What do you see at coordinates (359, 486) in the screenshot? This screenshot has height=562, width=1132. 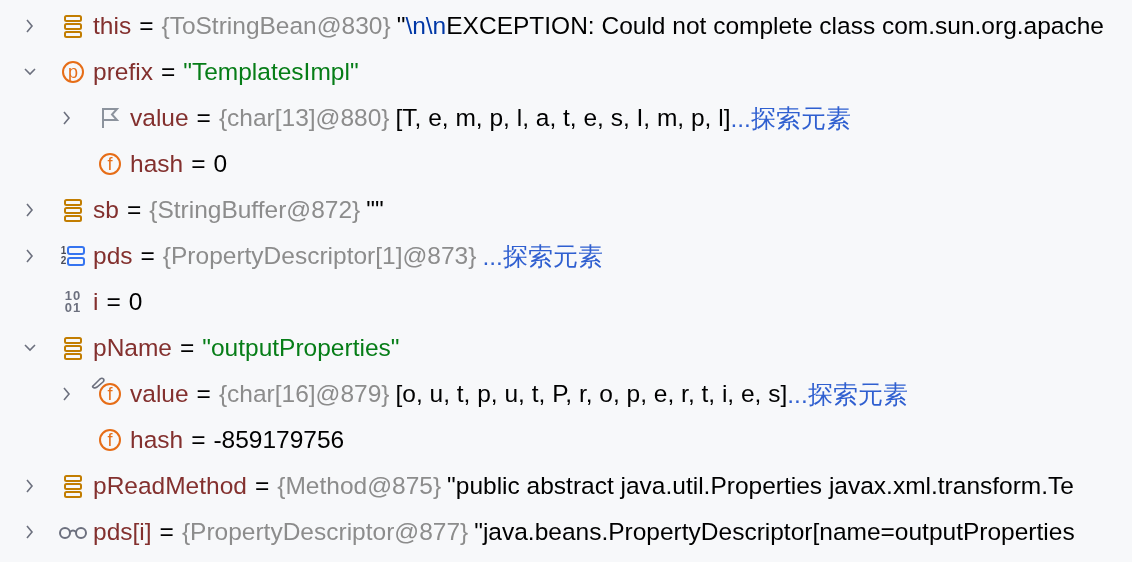 I see `type-label: {Method@875}` at bounding box center [359, 486].